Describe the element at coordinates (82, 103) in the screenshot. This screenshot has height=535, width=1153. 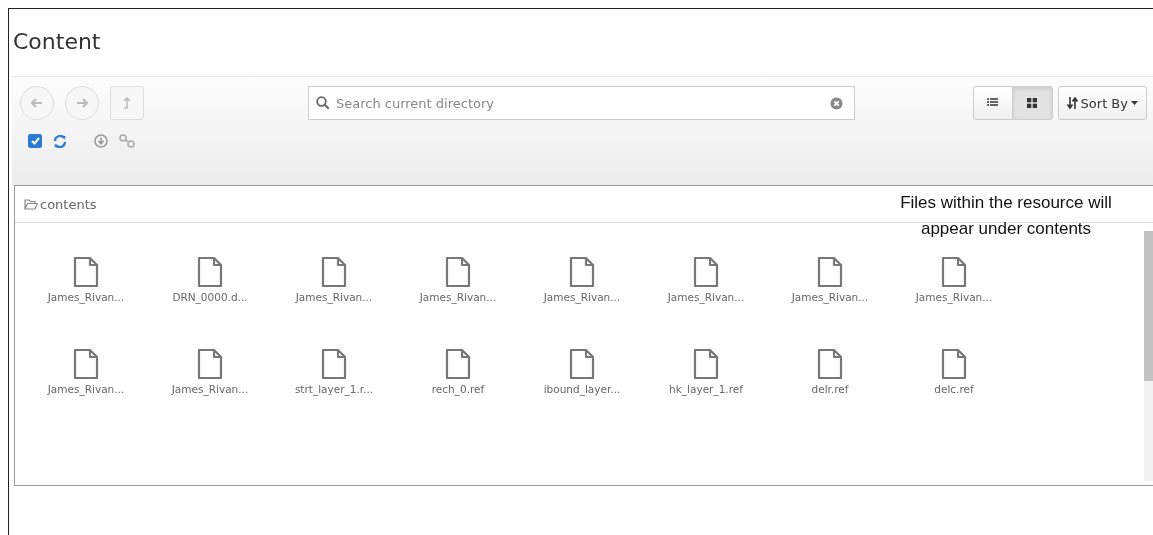
I see `right-arrow-icon` at that location.